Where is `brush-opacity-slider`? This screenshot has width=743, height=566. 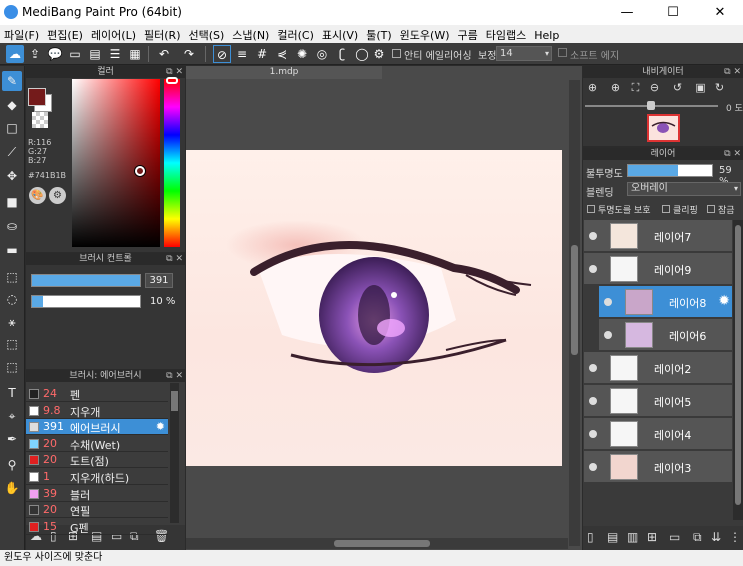
brush-opacity-slider is located at coordinates (86, 301).